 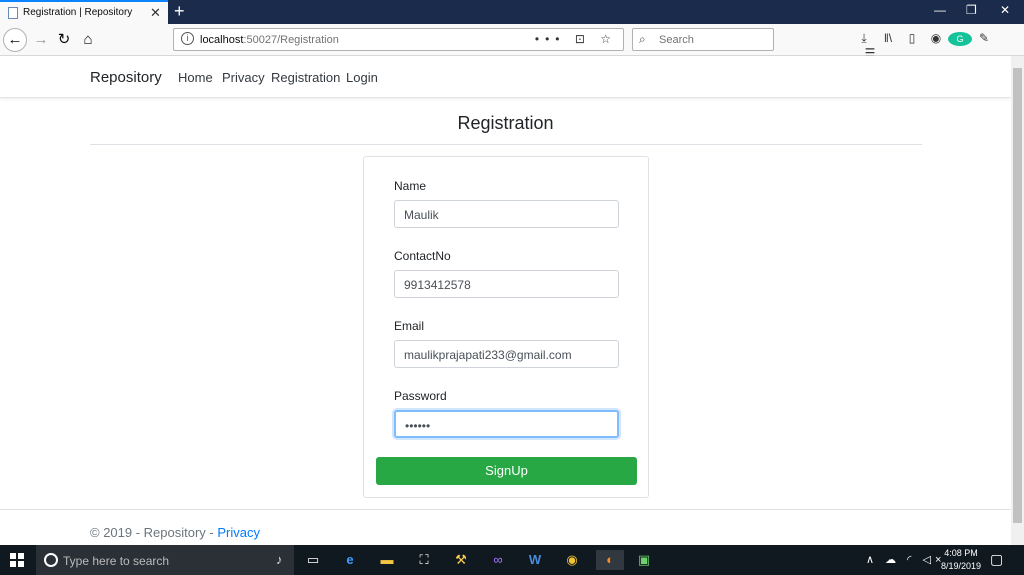 What do you see at coordinates (17, 560) in the screenshot?
I see `windows-start-icon` at bounding box center [17, 560].